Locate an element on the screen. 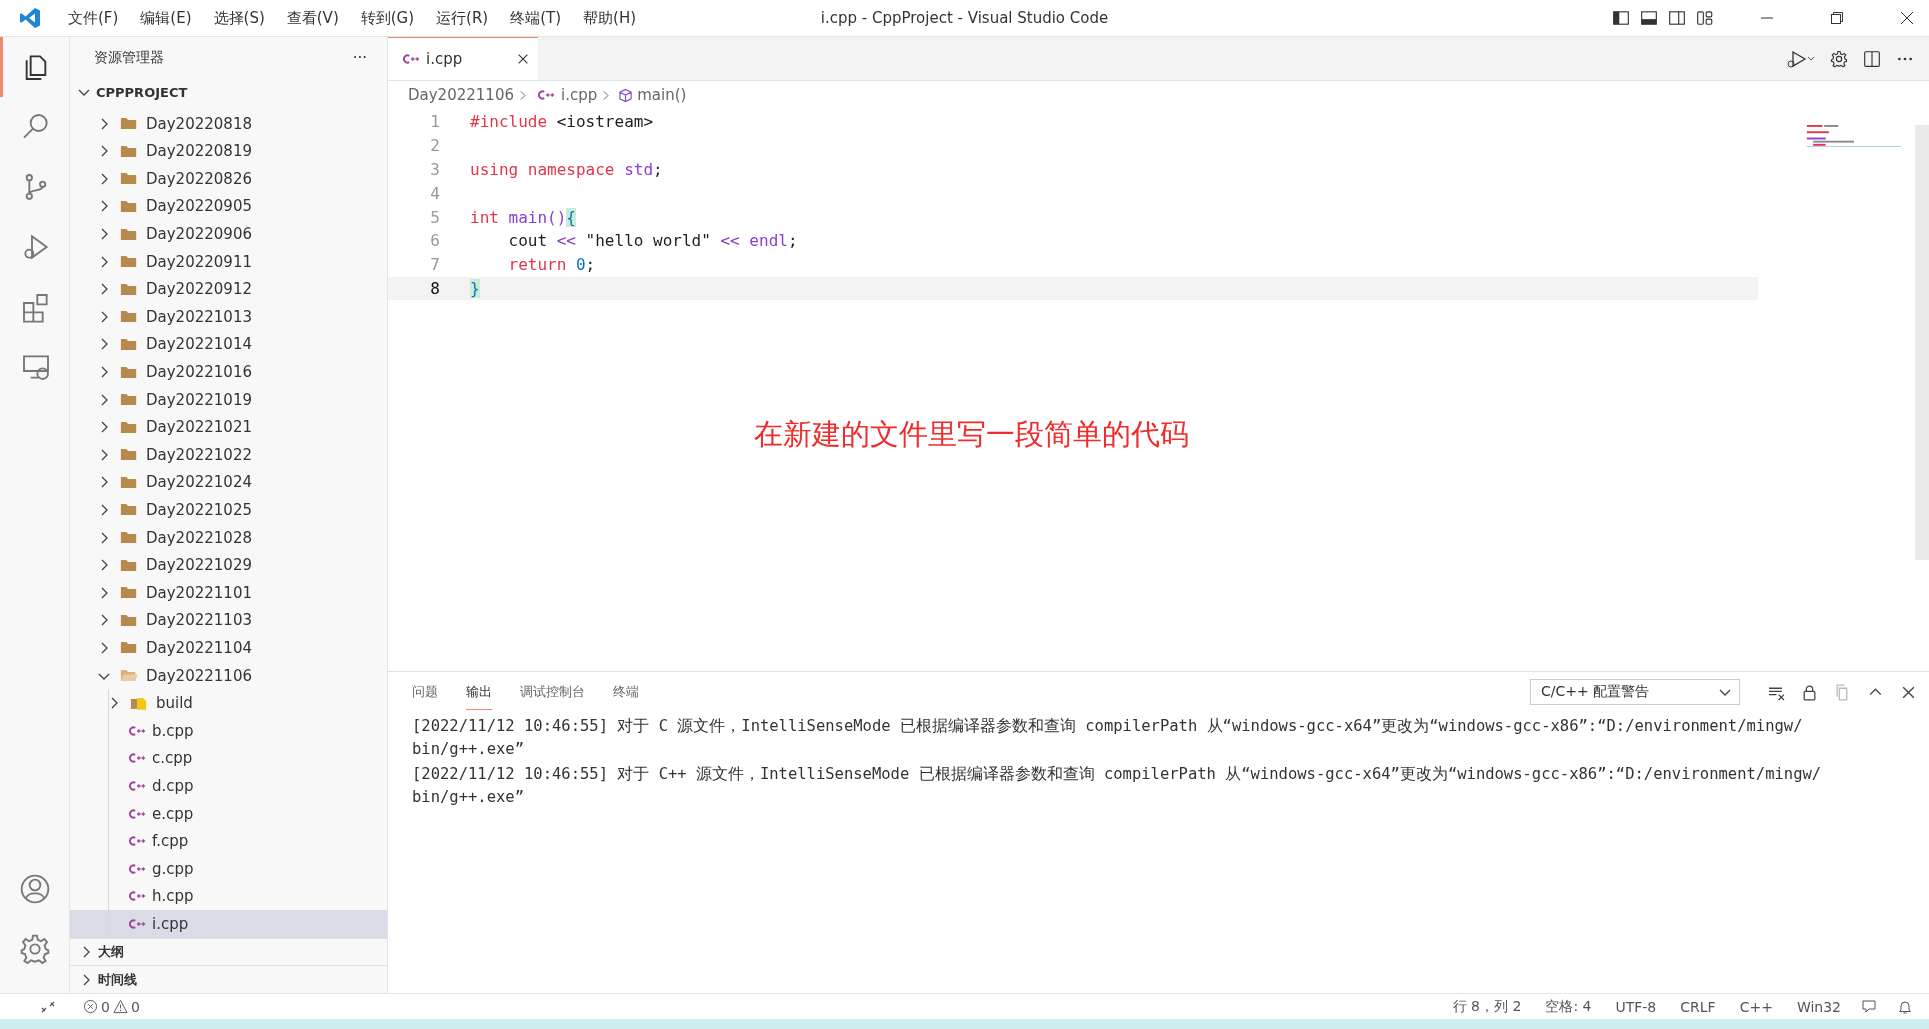 The width and height of the screenshot is (1929, 1029). menu-item: 转到(G) is located at coordinates (387, 18).